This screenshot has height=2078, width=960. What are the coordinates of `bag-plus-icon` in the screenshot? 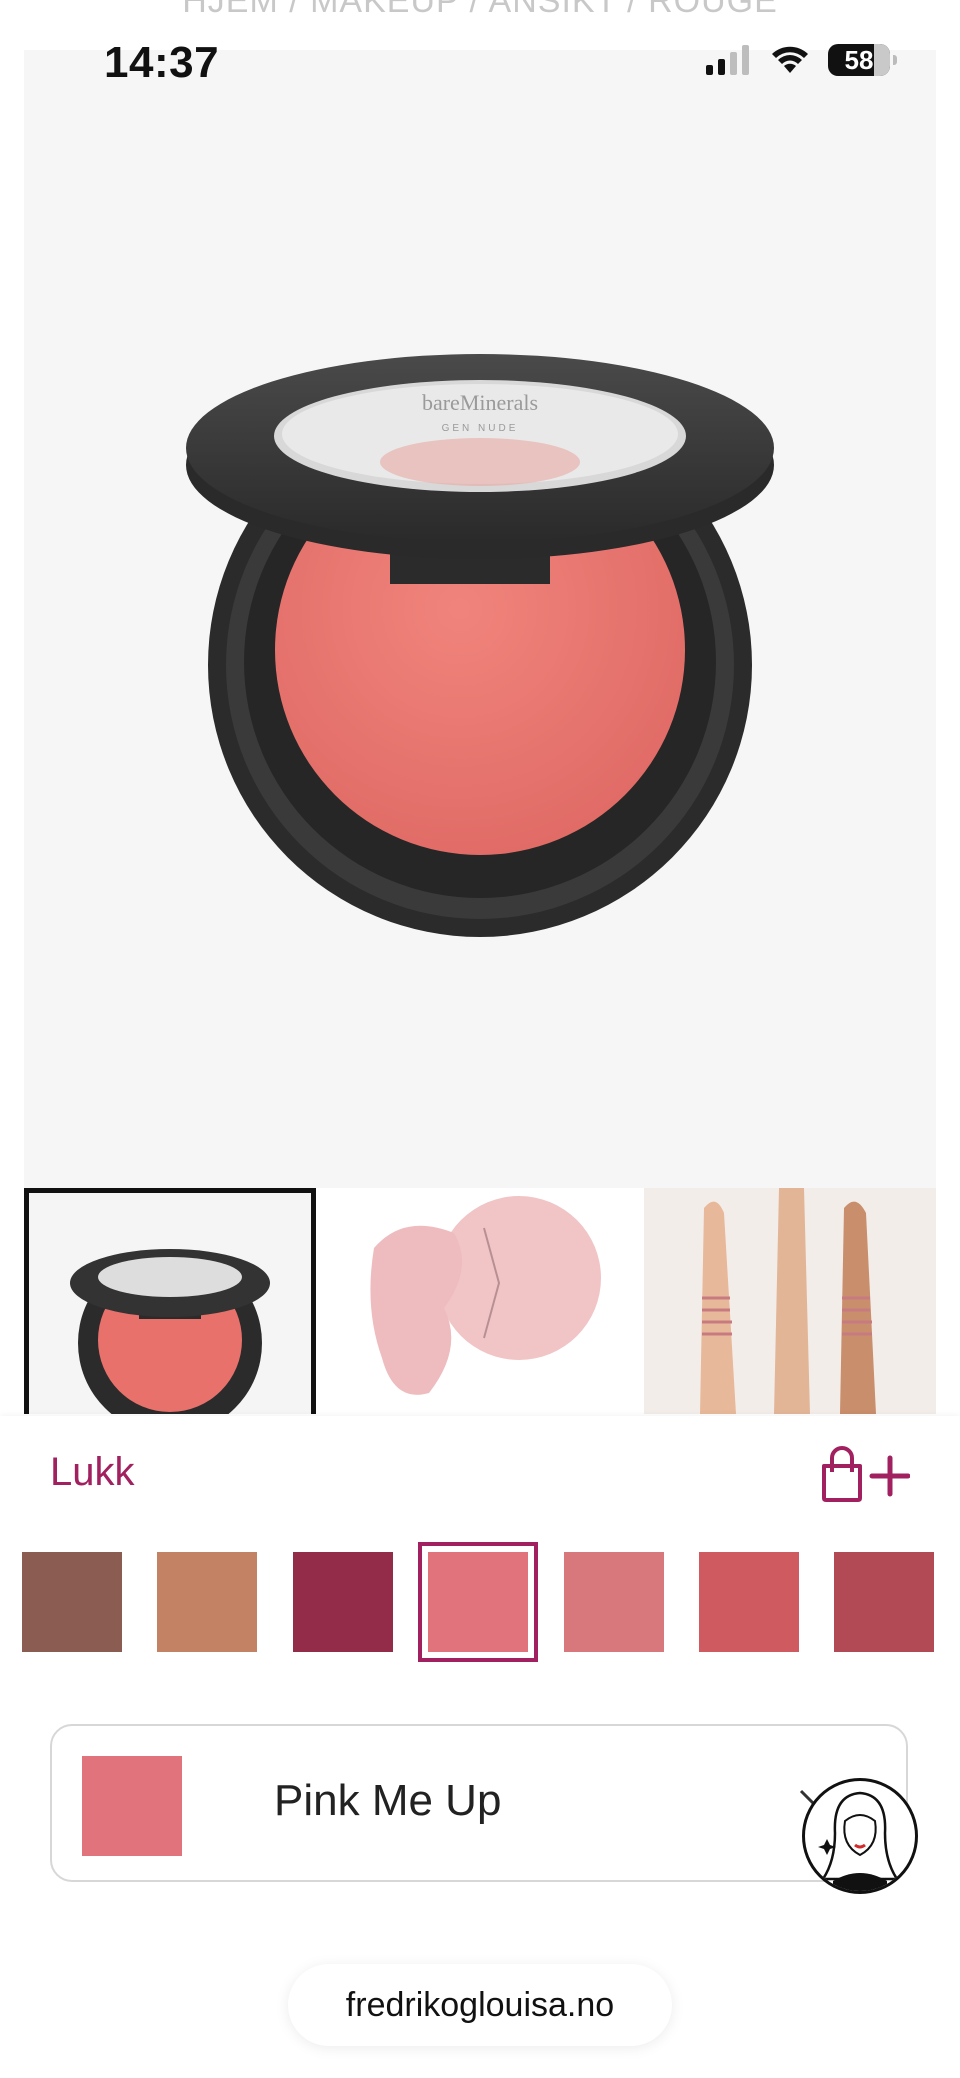 It's located at (866, 1474).